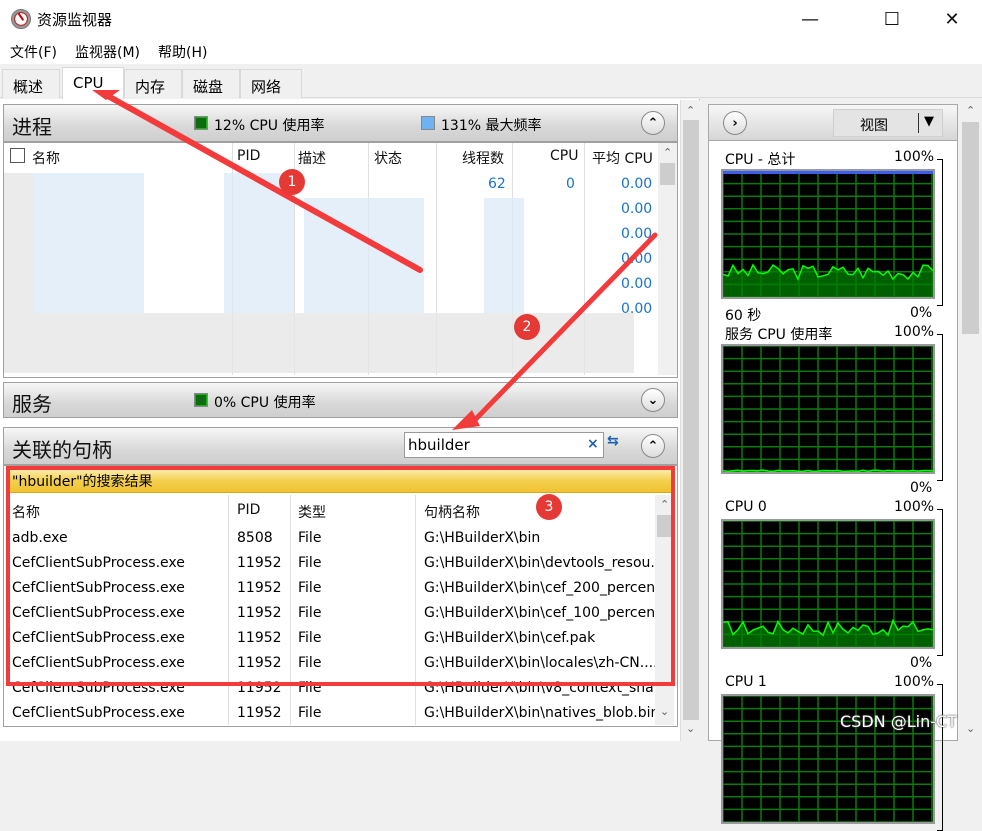  Describe the element at coordinates (504, 255) in the screenshot. I see `redacted-area` at that location.